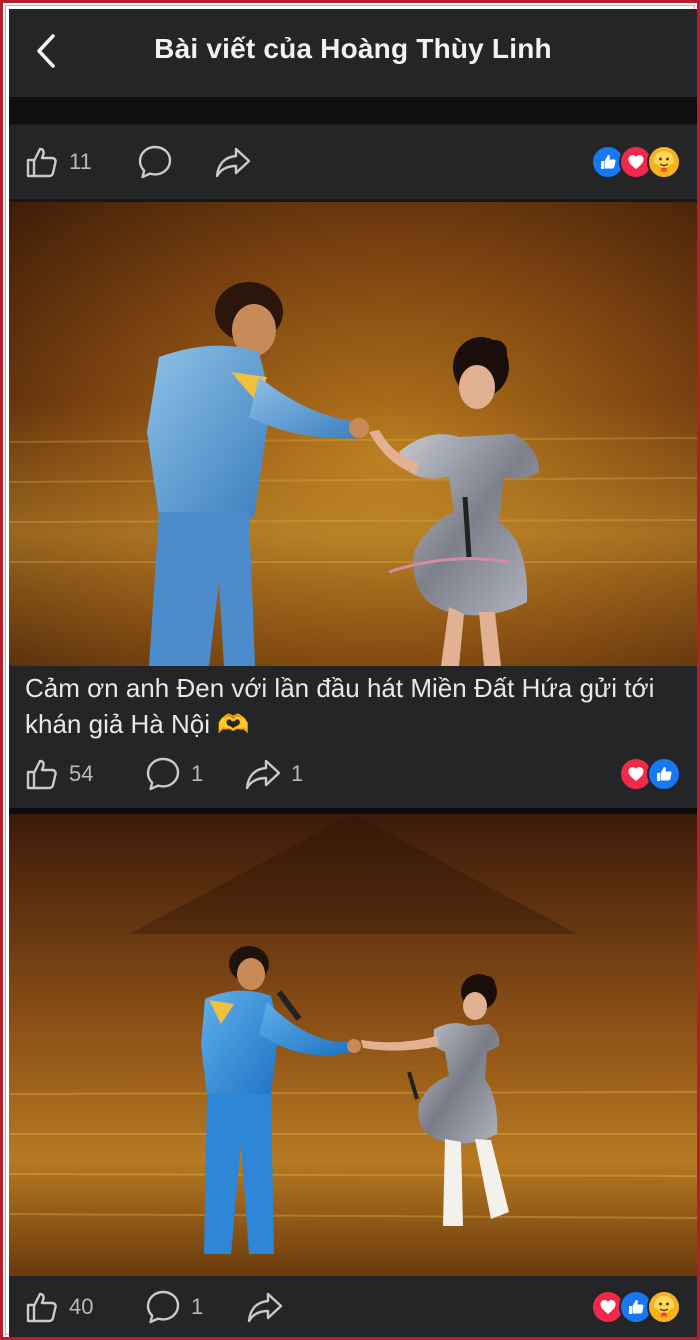  I want to click on share-count: 1, so click(297, 773).